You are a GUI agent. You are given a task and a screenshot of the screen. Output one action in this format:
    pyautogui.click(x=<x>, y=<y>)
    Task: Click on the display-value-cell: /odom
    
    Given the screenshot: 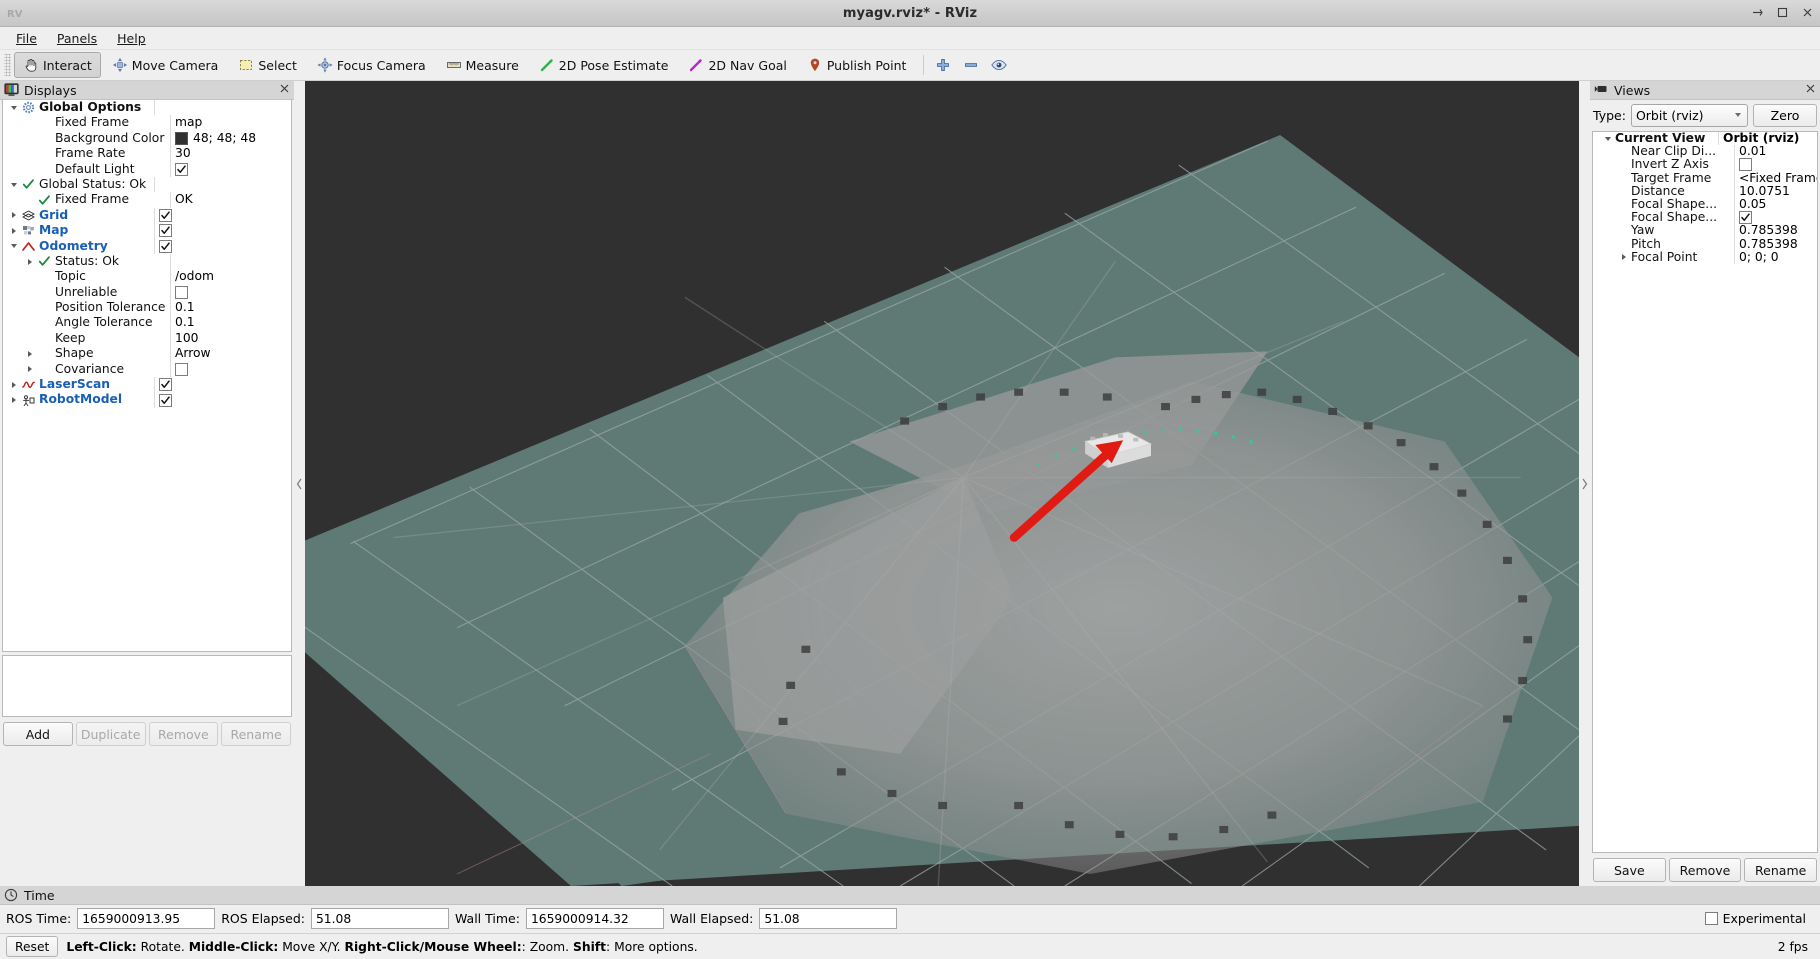 What is the action you would take?
    pyautogui.click(x=230, y=277)
    